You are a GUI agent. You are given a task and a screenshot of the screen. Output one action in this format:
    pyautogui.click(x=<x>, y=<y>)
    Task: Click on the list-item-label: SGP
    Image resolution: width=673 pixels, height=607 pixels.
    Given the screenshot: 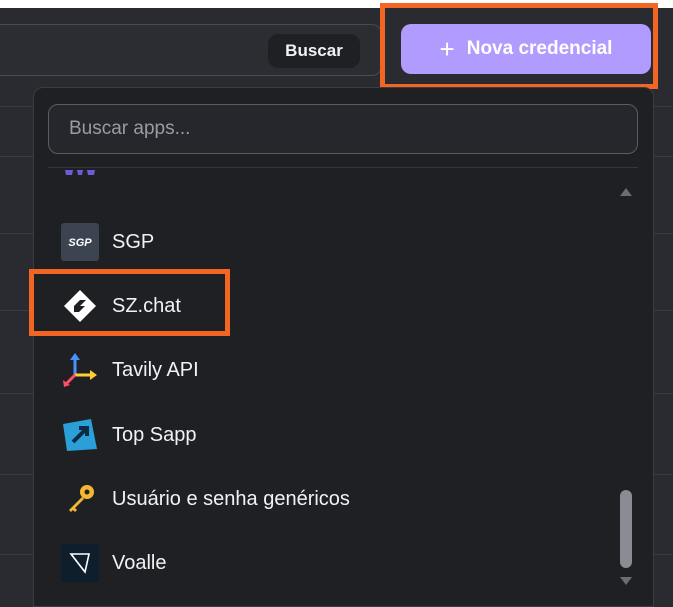 What is the action you would take?
    pyautogui.click(x=133, y=241)
    